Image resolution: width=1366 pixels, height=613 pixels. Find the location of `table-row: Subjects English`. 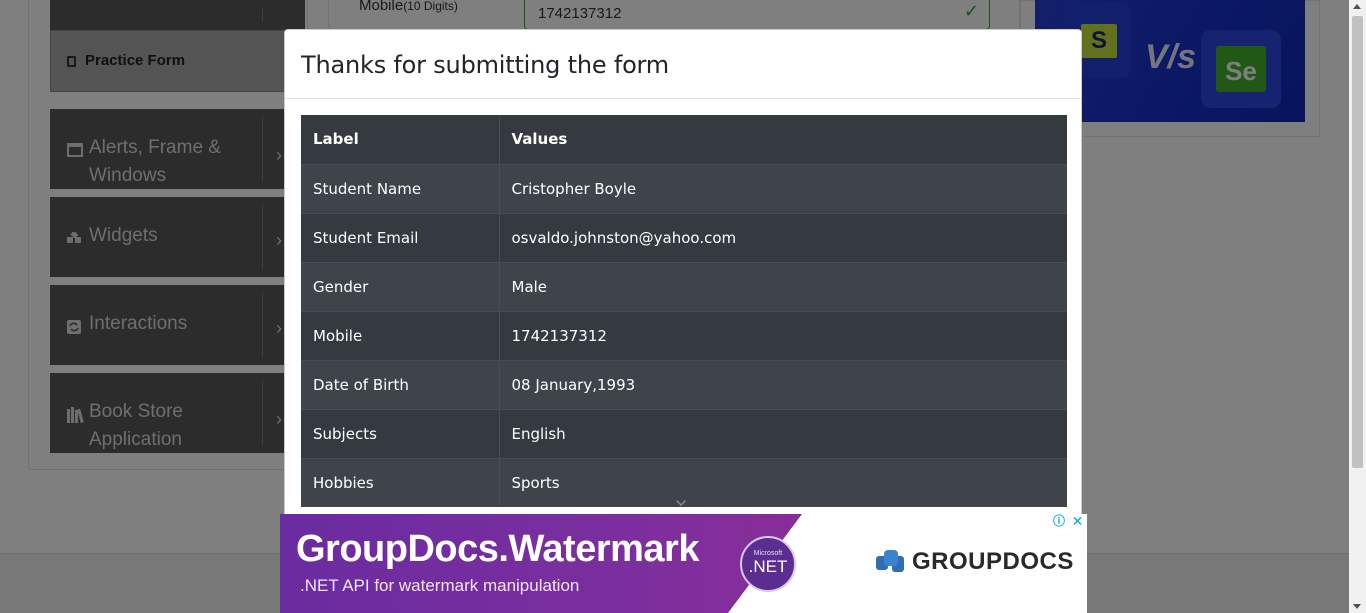

table-row: Subjects English is located at coordinates (684, 433).